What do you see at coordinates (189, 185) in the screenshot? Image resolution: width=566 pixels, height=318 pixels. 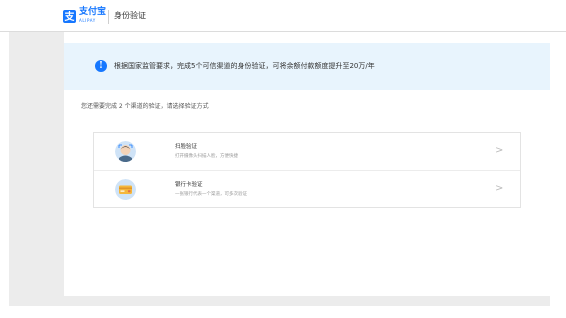 I see `method-title: 银行卡验证` at bounding box center [189, 185].